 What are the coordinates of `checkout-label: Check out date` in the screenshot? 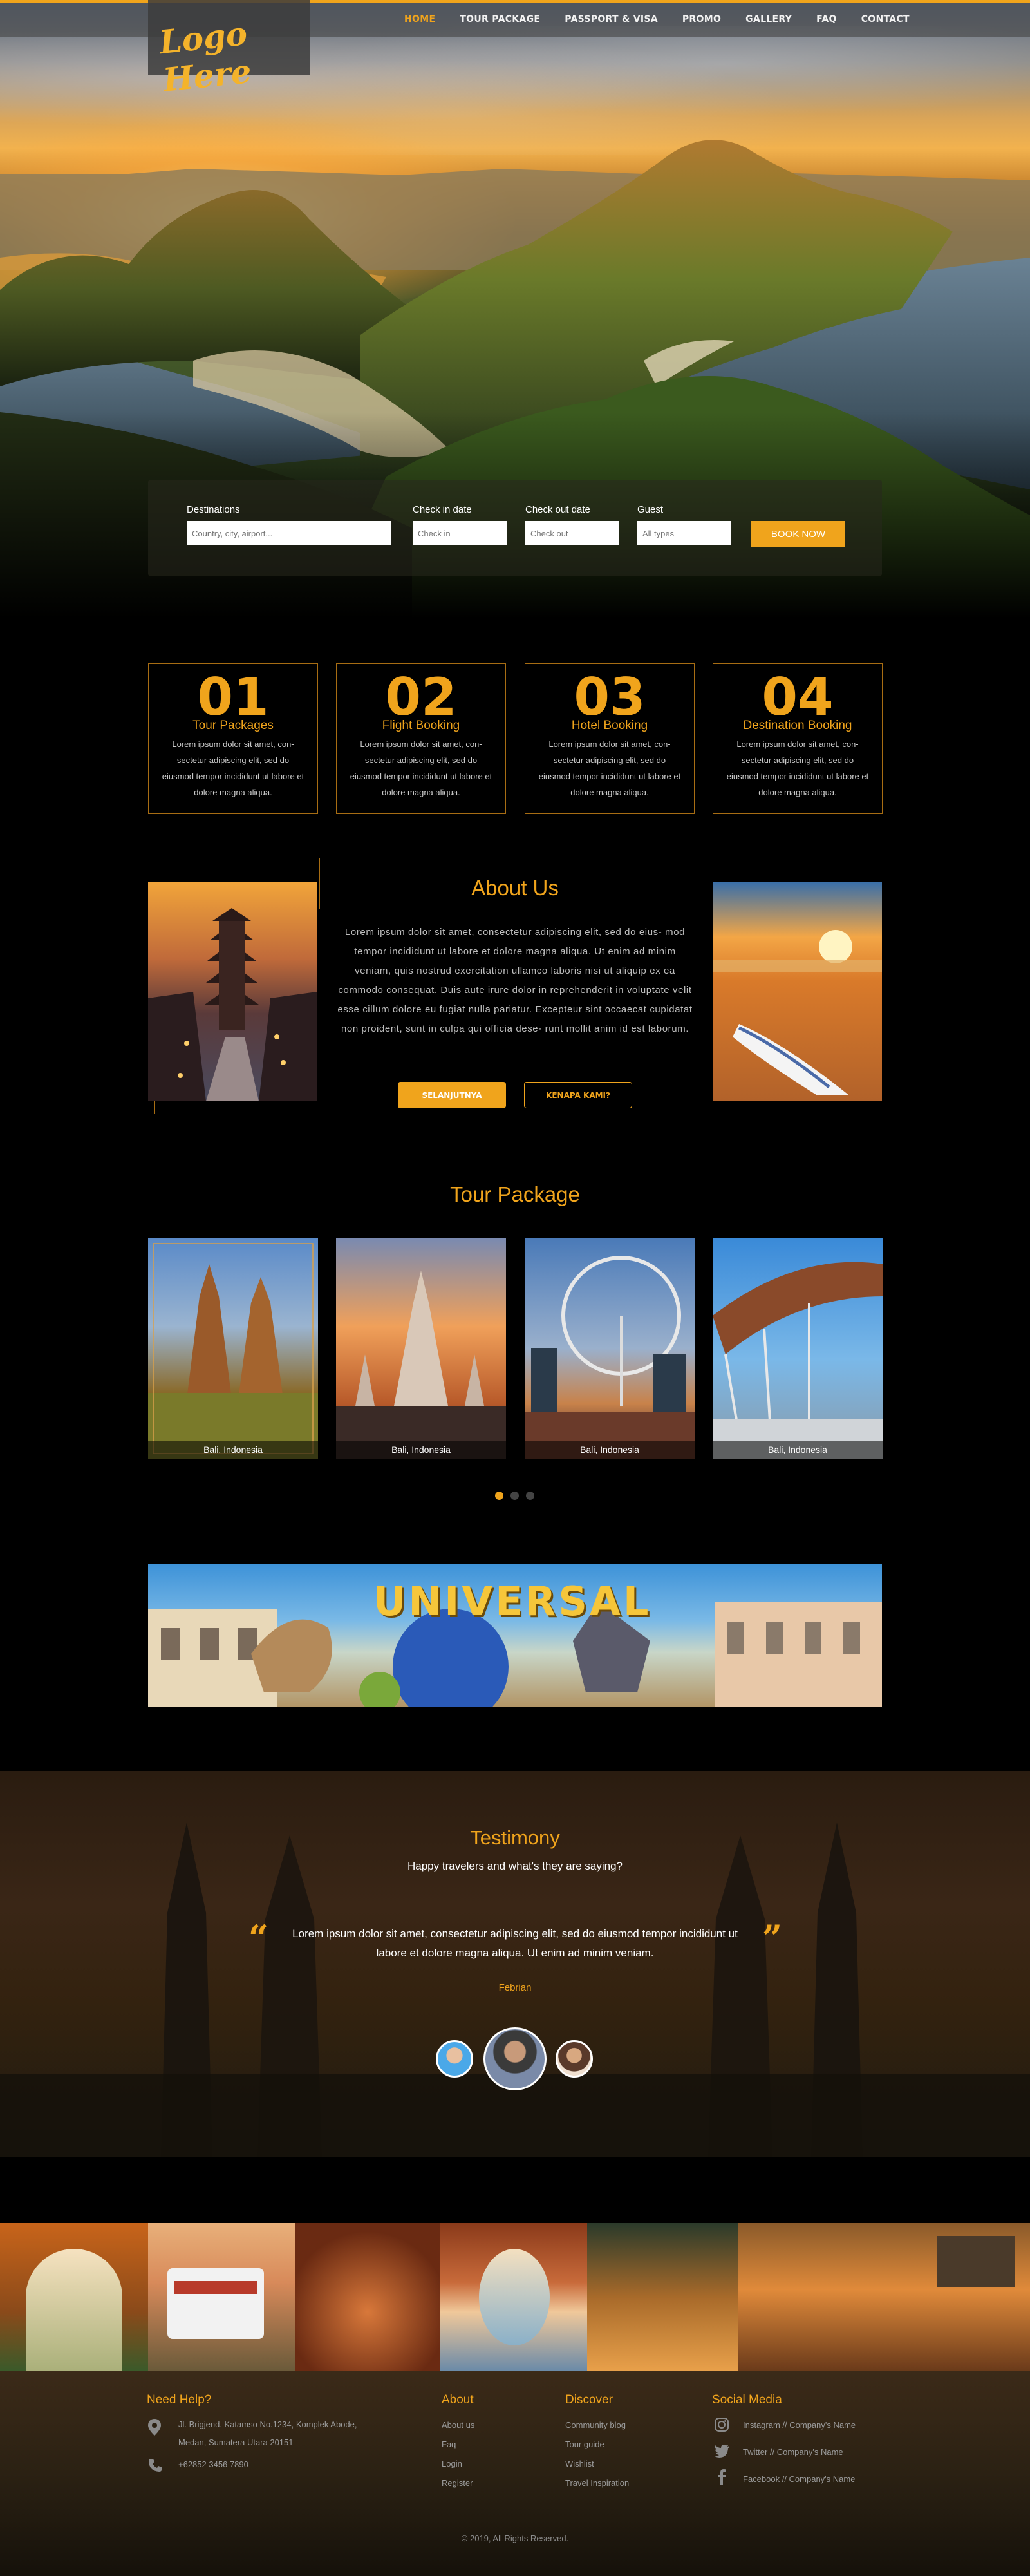 It's located at (557, 510).